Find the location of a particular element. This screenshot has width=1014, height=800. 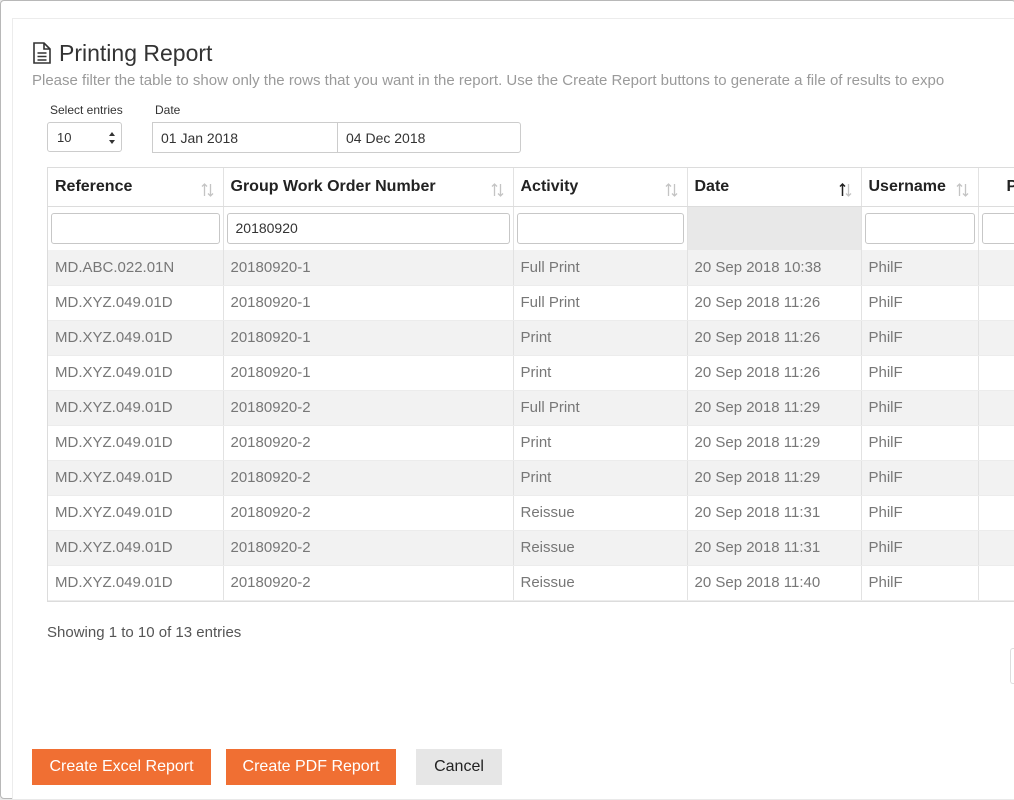

column-header-username: Username is located at coordinates (920, 187).